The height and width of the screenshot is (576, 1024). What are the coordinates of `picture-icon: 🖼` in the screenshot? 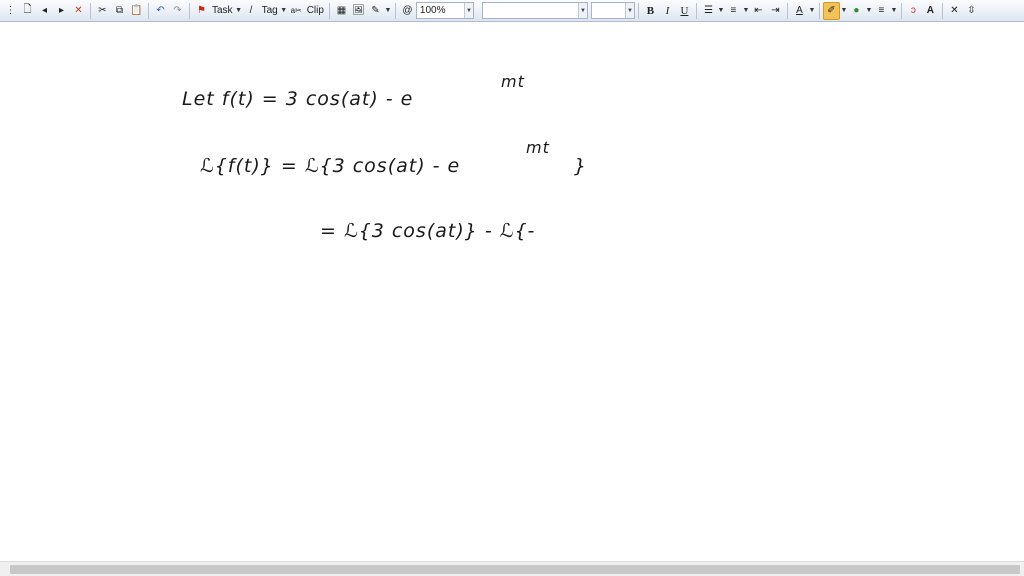 It's located at (358, 11).